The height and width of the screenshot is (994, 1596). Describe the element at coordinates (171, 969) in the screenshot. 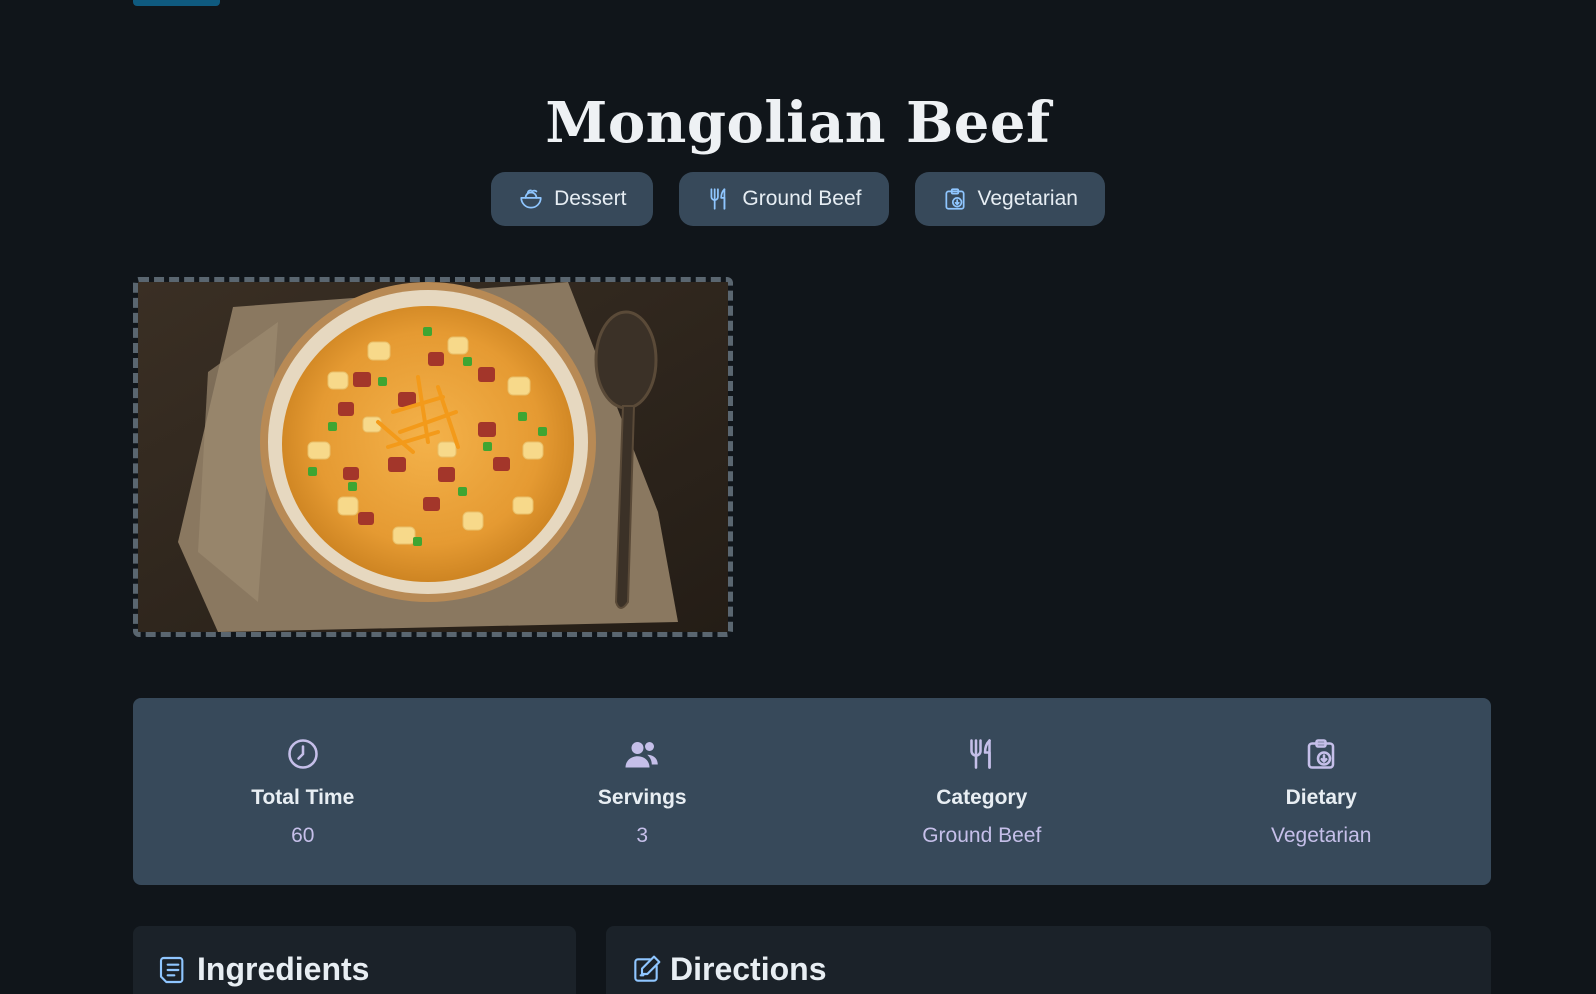

I see `list-icon` at that location.